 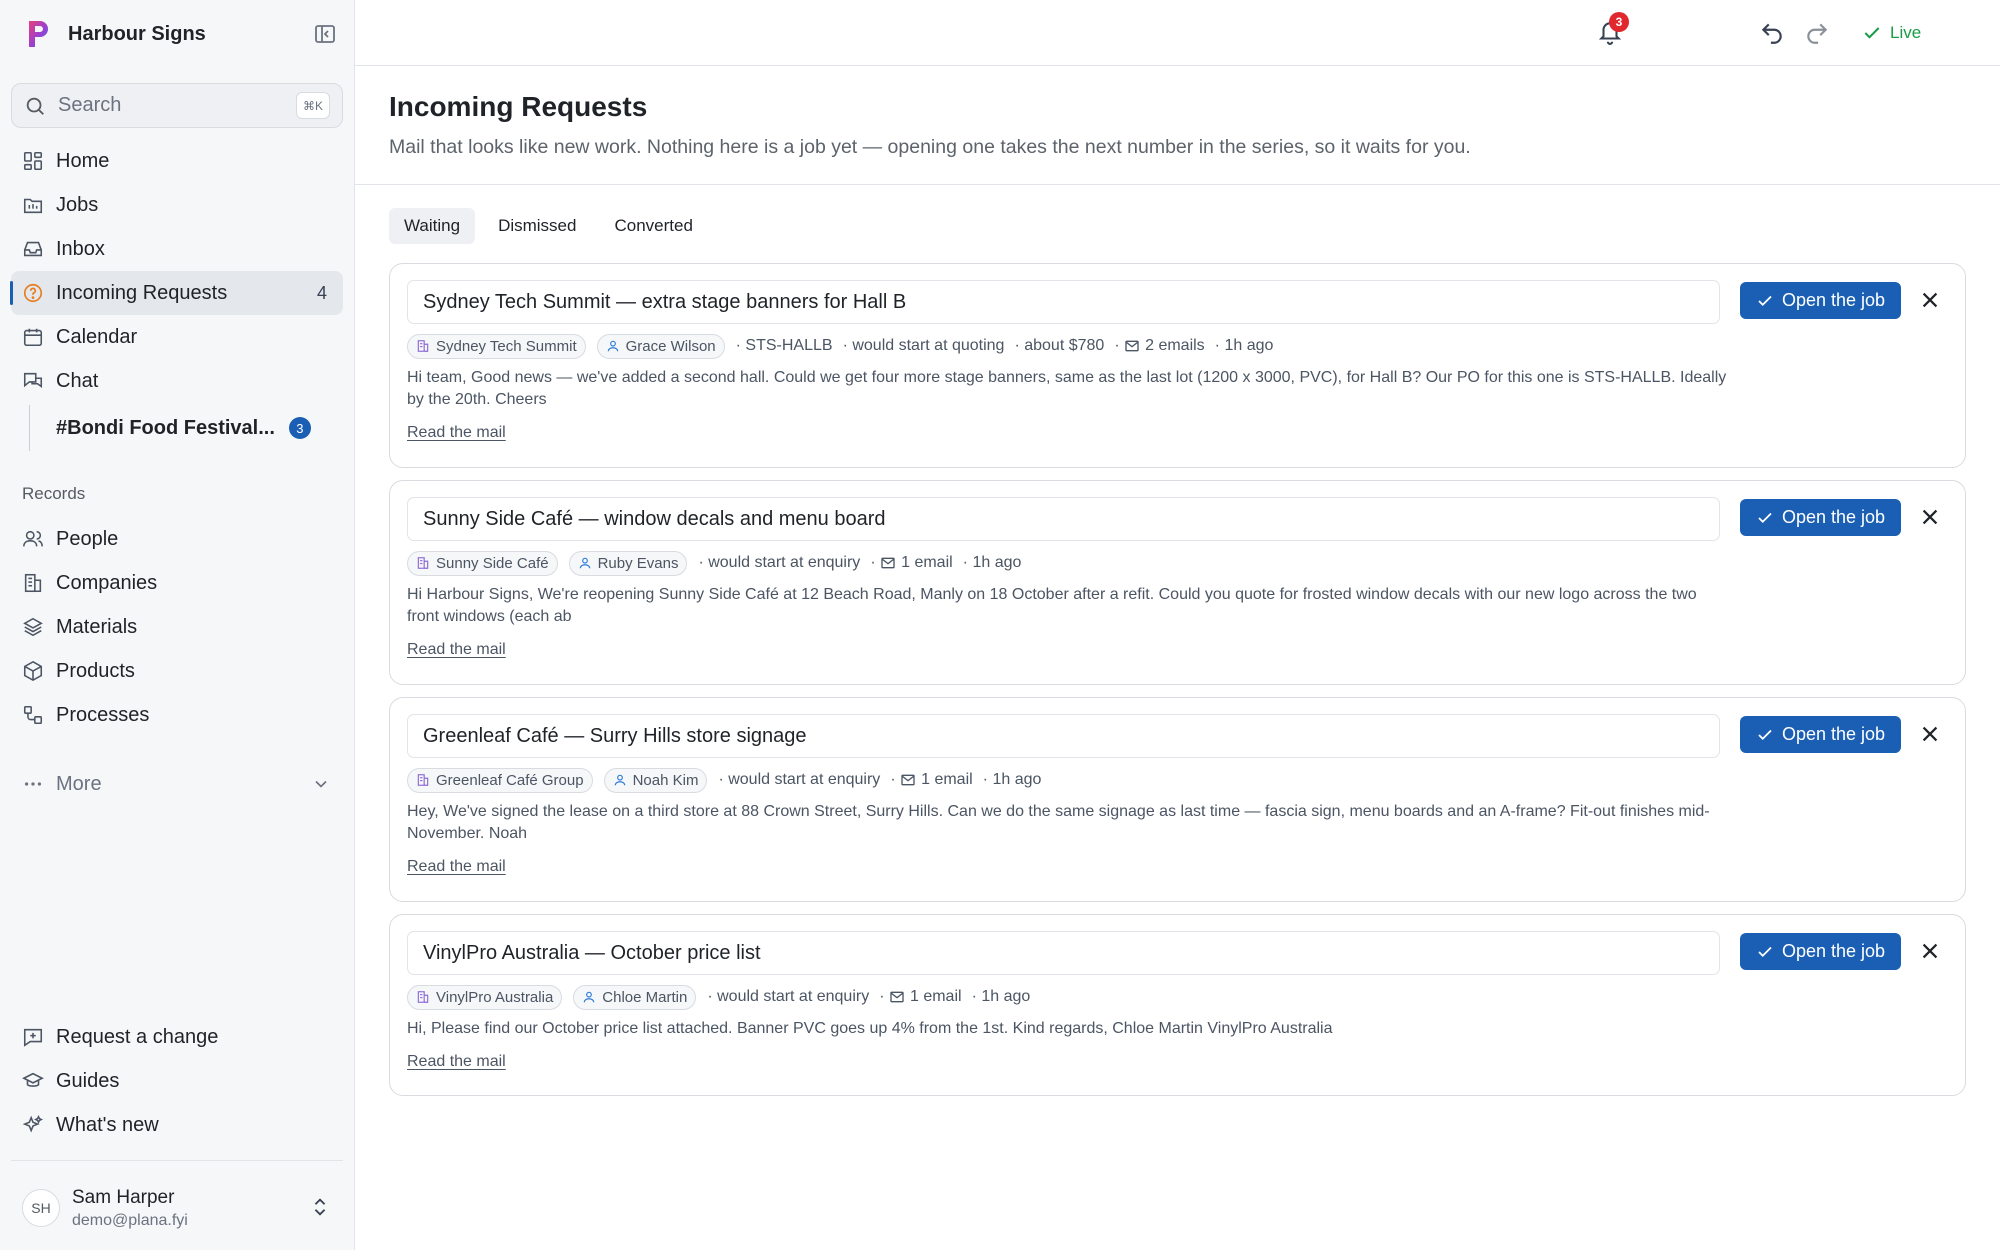 I want to click on nav-item-guides: Guides, so click(x=177, y=1081).